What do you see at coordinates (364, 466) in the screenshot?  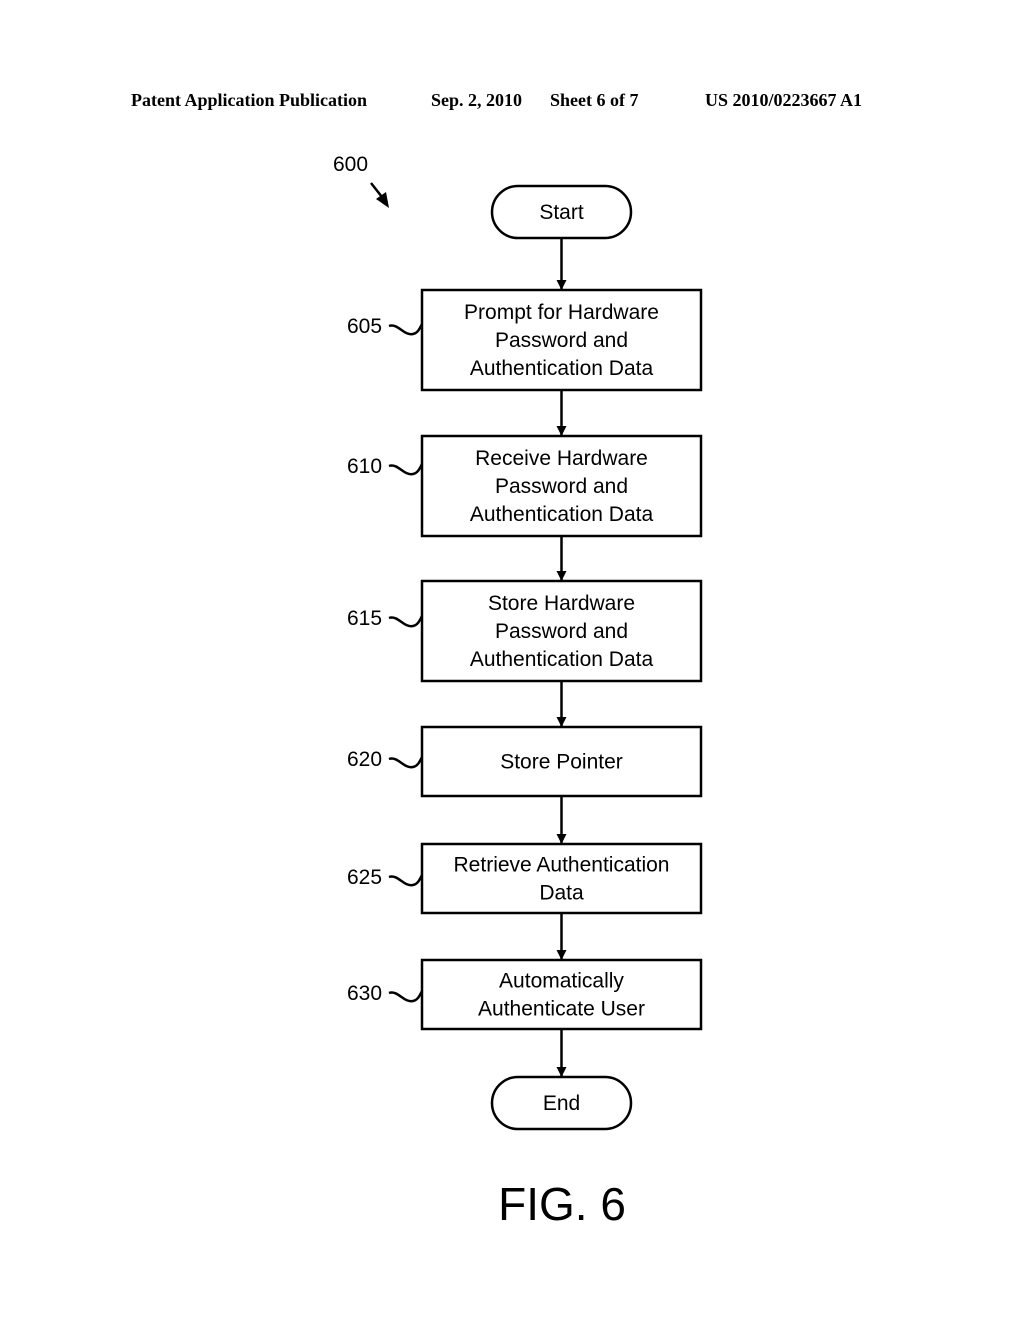 I see `step-ref-label: 610` at bounding box center [364, 466].